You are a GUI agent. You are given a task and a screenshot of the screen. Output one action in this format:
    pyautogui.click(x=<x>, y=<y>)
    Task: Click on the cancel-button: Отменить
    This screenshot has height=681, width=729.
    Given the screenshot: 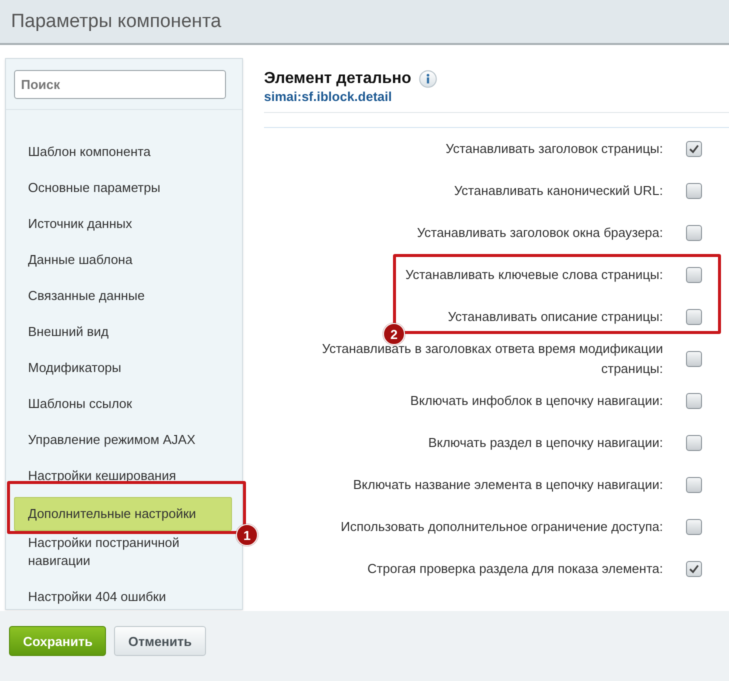 What is the action you would take?
    pyautogui.click(x=160, y=641)
    